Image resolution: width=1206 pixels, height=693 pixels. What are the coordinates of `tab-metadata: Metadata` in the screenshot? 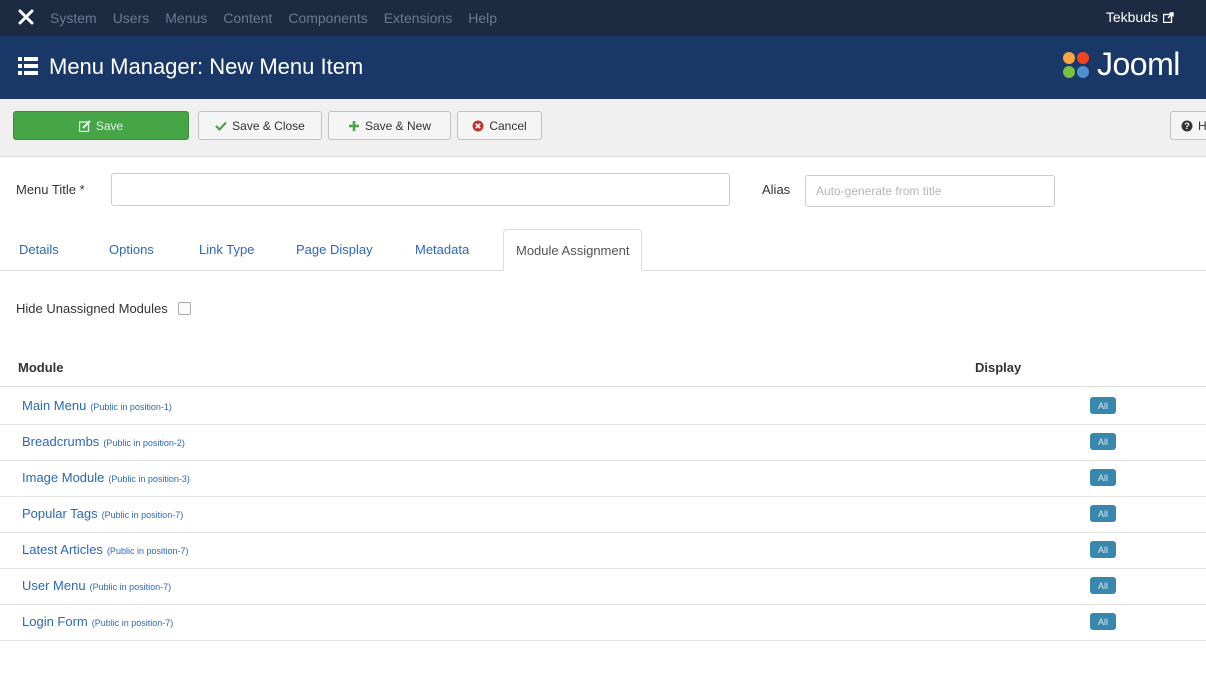 It's located at (442, 249).